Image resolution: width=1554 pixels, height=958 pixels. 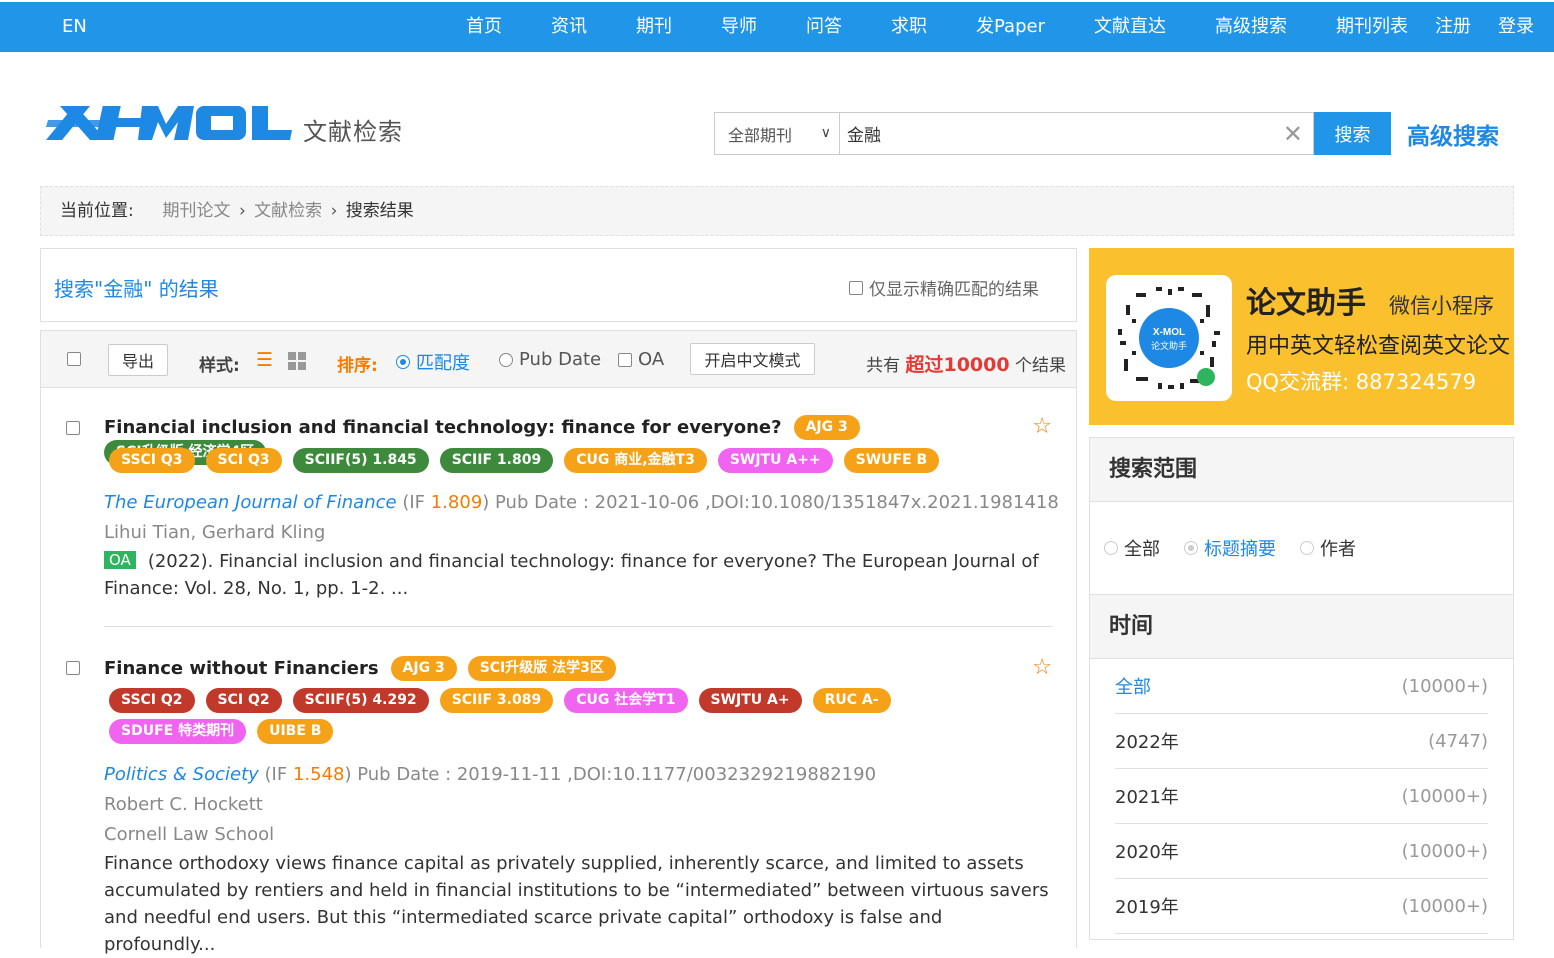 What do you see at coordinates (777, 211) in the screenshot?
I see `breadcrumb: 当前位置: 期刊论文 › 文献检索 › 搜索结果` at bounding box center [777, 211].